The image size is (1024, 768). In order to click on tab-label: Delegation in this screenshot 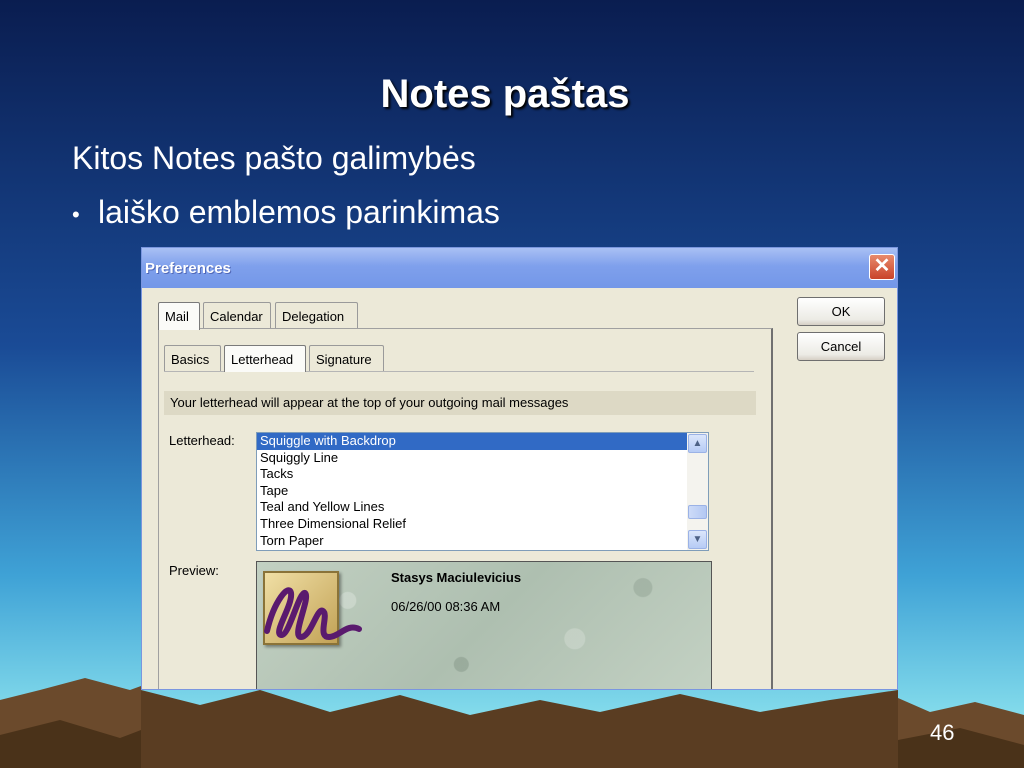, I will do `click(313, 316)`.